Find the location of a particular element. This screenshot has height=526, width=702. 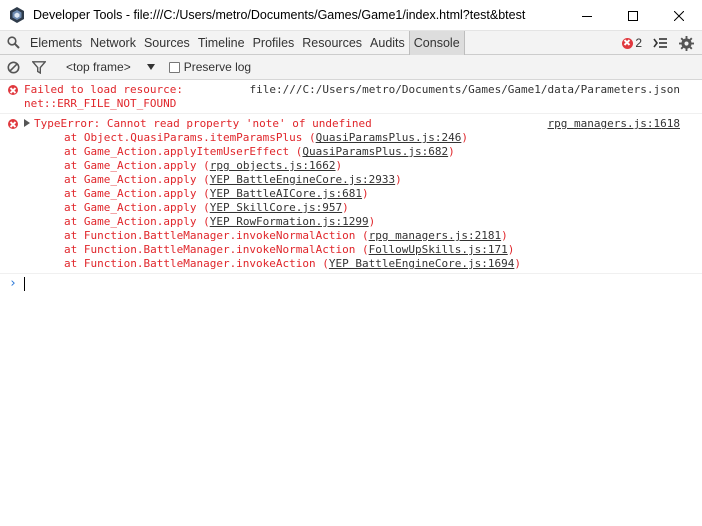

drawer-icon is located at coordinates (660, 43).